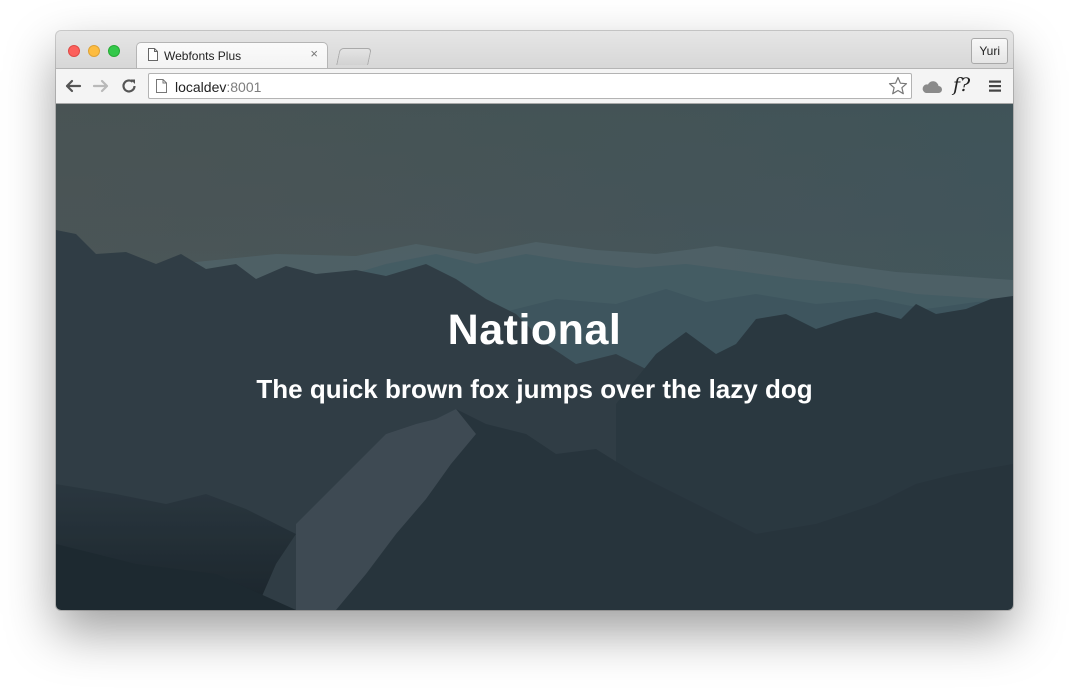 This screenshot has height=691, width=1069. What do you see at coordinates (932, 87) in the screenshot?
I see `cloud-icon` at bounding box center [932, 87].